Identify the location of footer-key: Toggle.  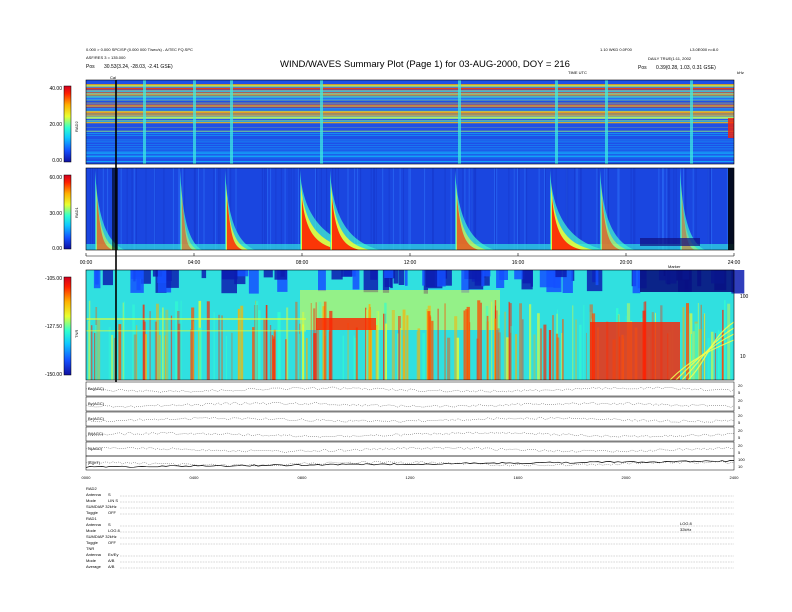
(92, 512).